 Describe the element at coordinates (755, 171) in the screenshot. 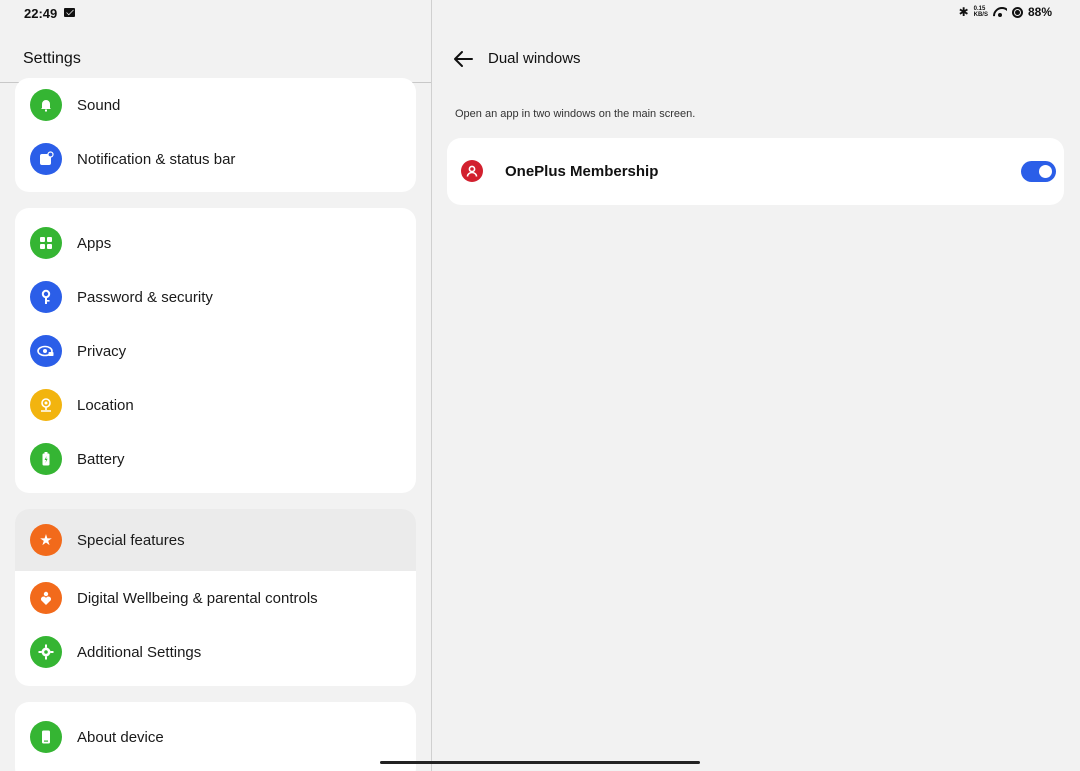

I see `app-row-oneplus-membership: OnePlus Membership` at that location.